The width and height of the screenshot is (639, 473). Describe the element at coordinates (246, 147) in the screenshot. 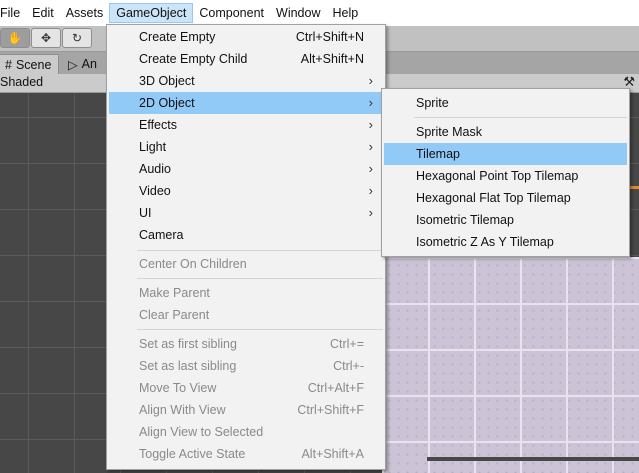

I see `menu-item-light: Light ›` at that location.